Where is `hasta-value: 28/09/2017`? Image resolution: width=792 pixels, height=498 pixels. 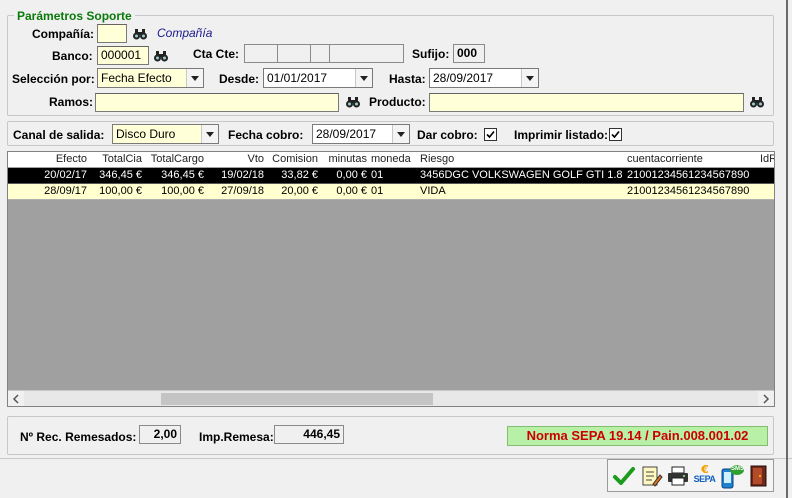
hasta-value: 28/09/2017 is located at coordinates (463, 78).